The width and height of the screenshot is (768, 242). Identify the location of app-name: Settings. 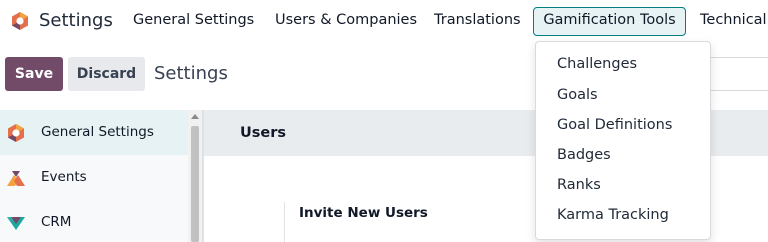
(76, 20).